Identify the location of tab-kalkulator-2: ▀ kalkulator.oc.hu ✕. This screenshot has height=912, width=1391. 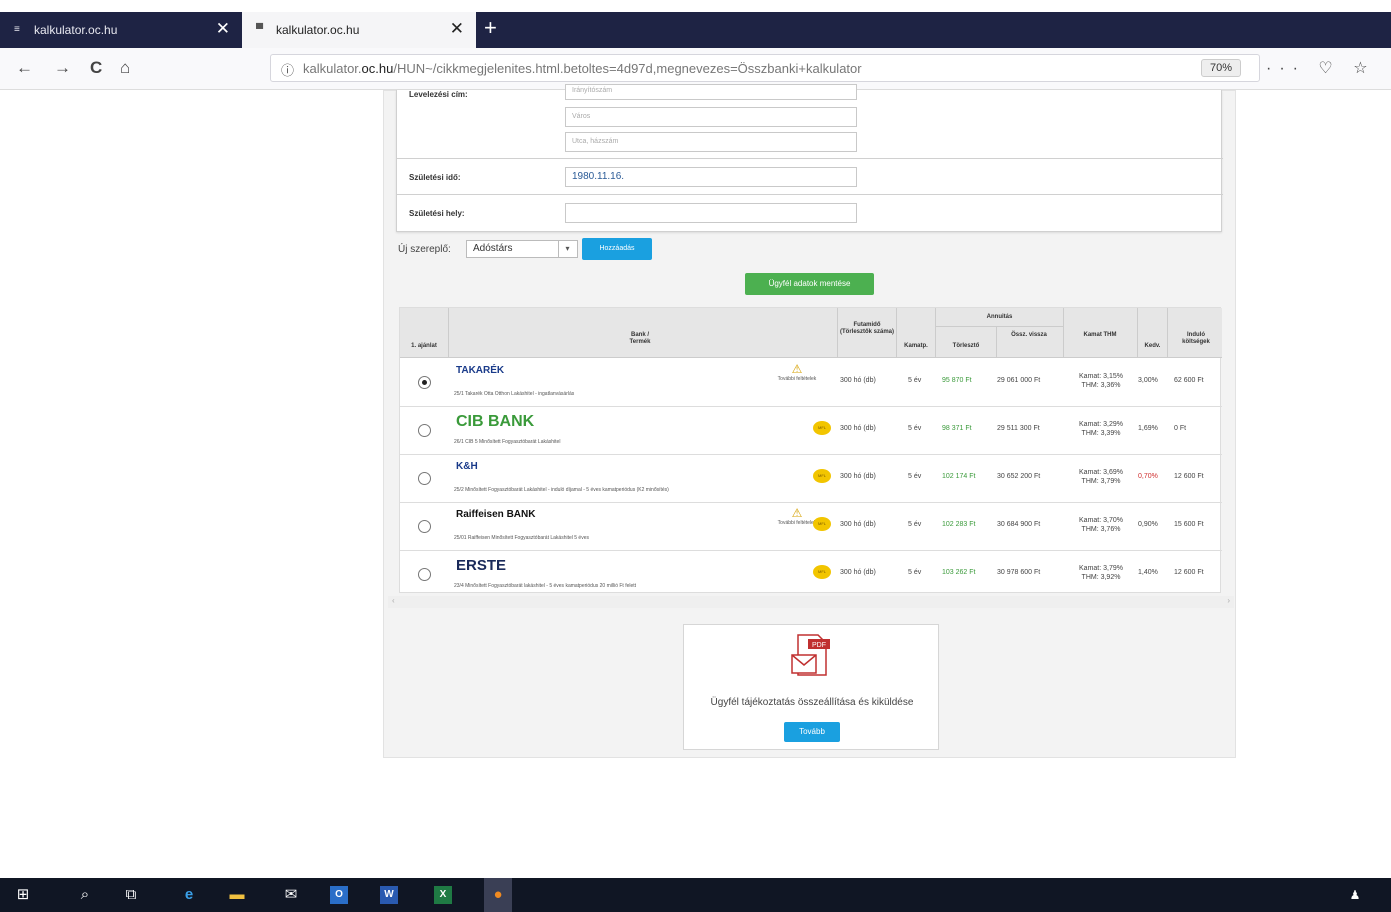
(359, 30).